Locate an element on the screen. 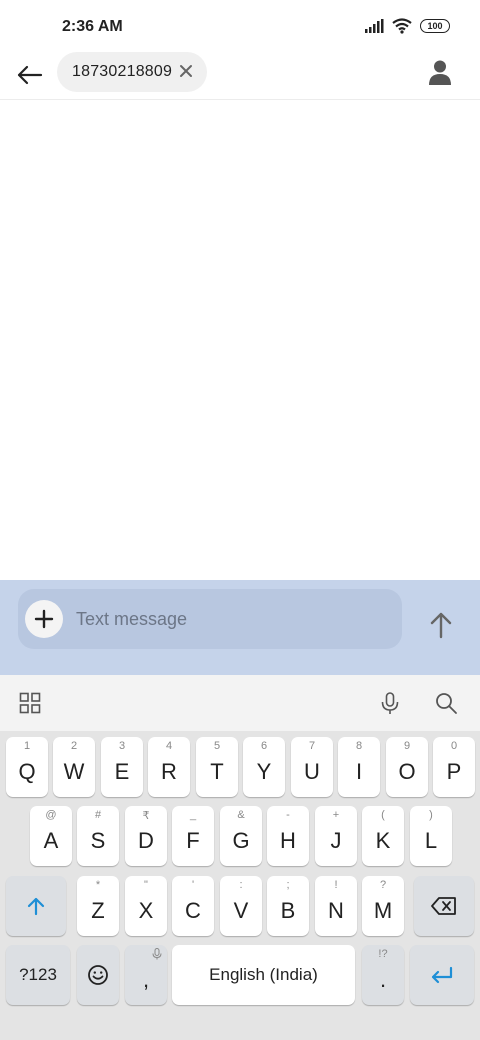  apps-grid-icon is located at coordinates (30, 703).